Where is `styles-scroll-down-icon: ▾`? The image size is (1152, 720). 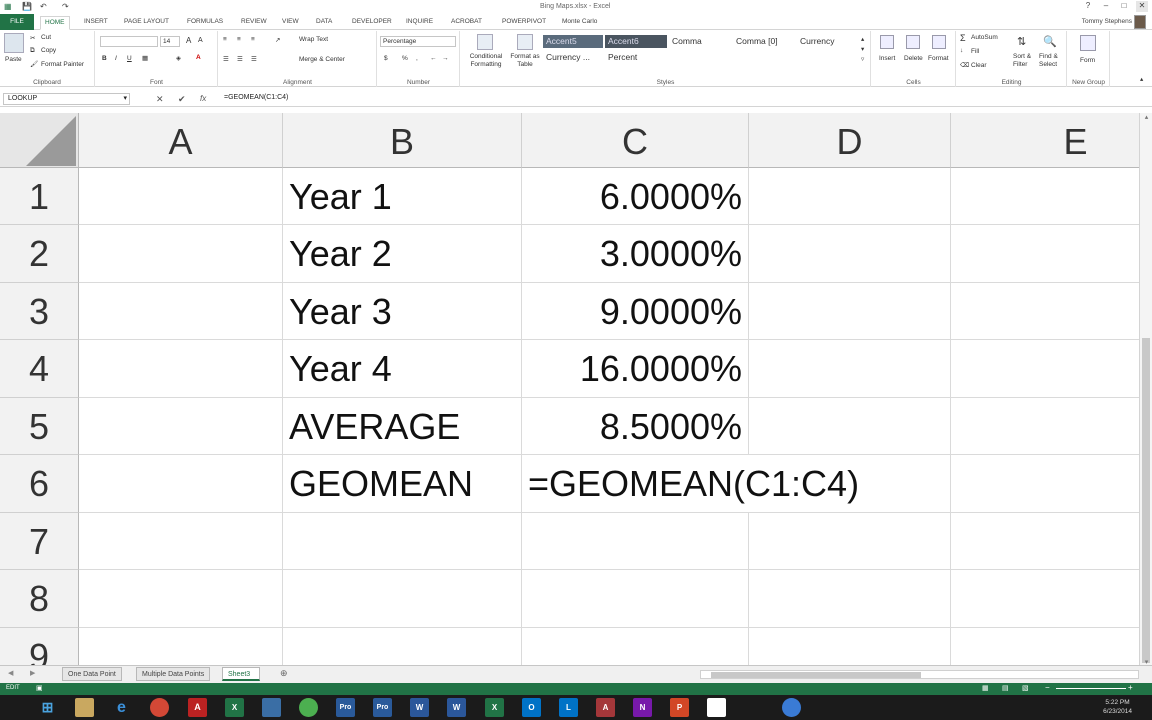
styles-scroll-down-icon: ▾ is located at coordinates (862, 49).